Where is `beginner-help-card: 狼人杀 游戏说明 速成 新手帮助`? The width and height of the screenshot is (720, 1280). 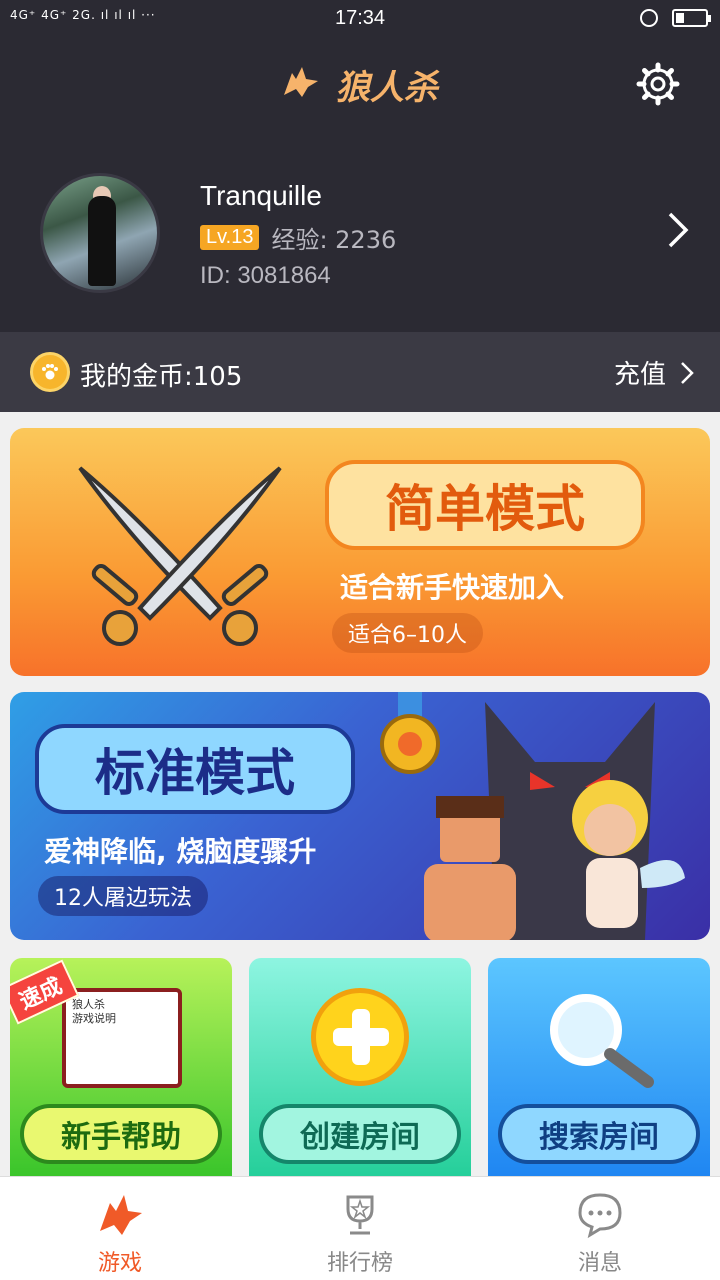
beginner-help-card: 狼人杀 游戏说明 速成 新手帮助 is located at coordinates (121, 1067).